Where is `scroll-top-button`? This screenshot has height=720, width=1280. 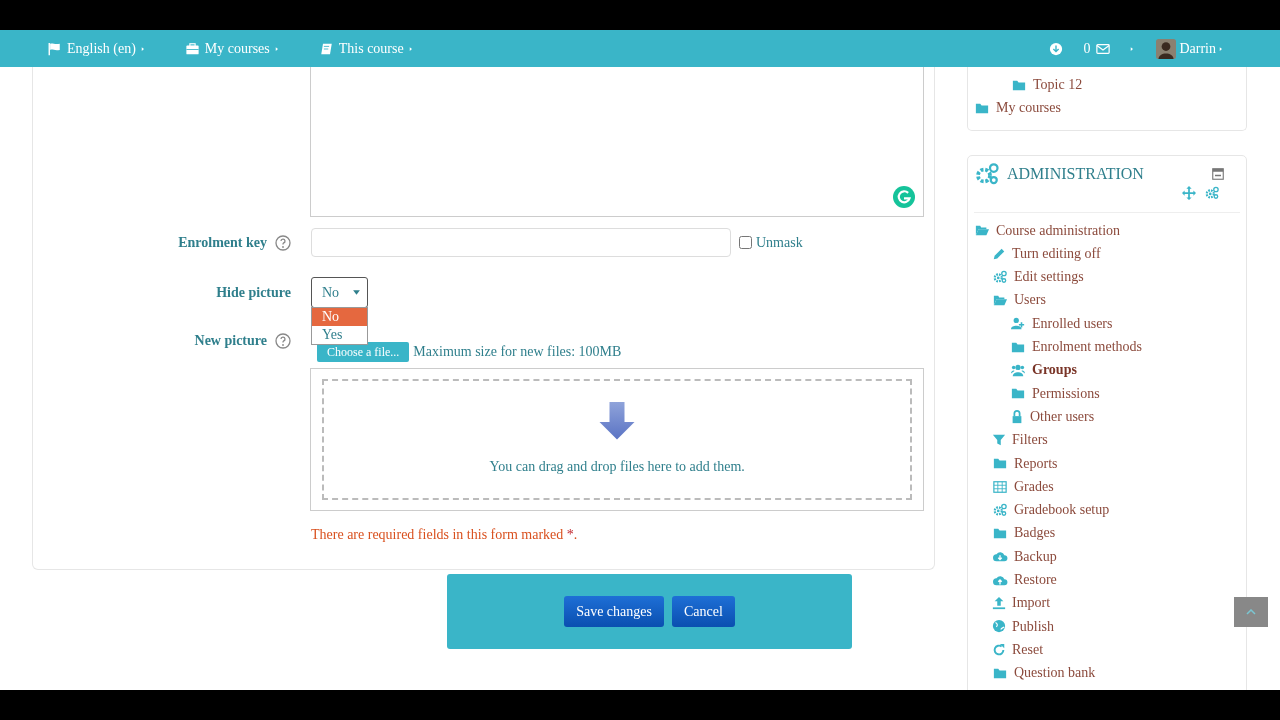
scroll-top-button is located at coordinates (1251, 612).